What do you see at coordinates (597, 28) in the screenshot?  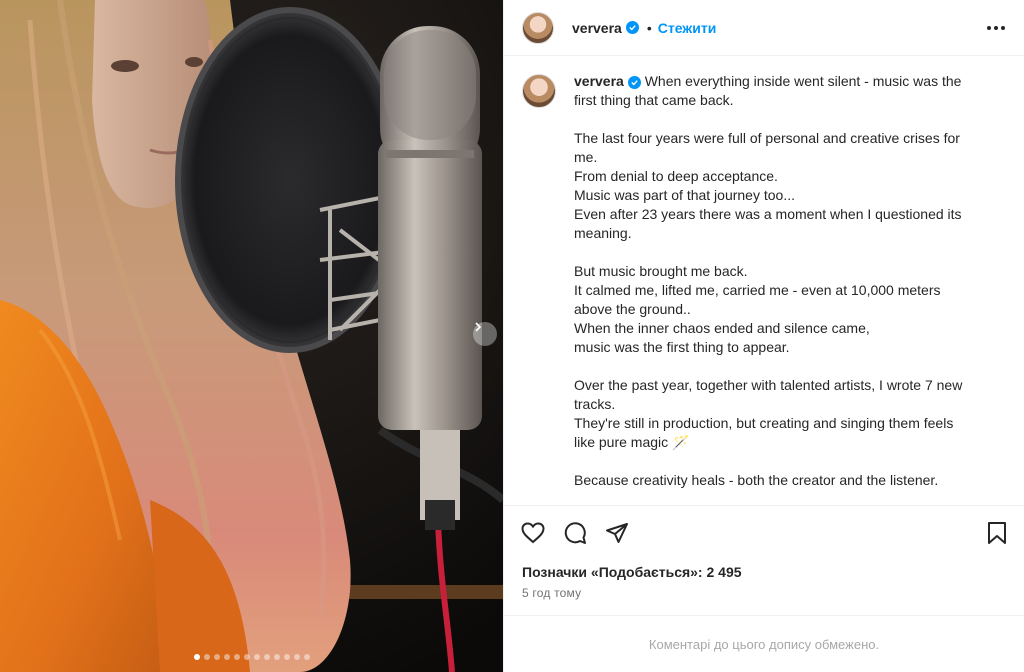 I see `author-username: ververa` at bounding box center [597, 28].